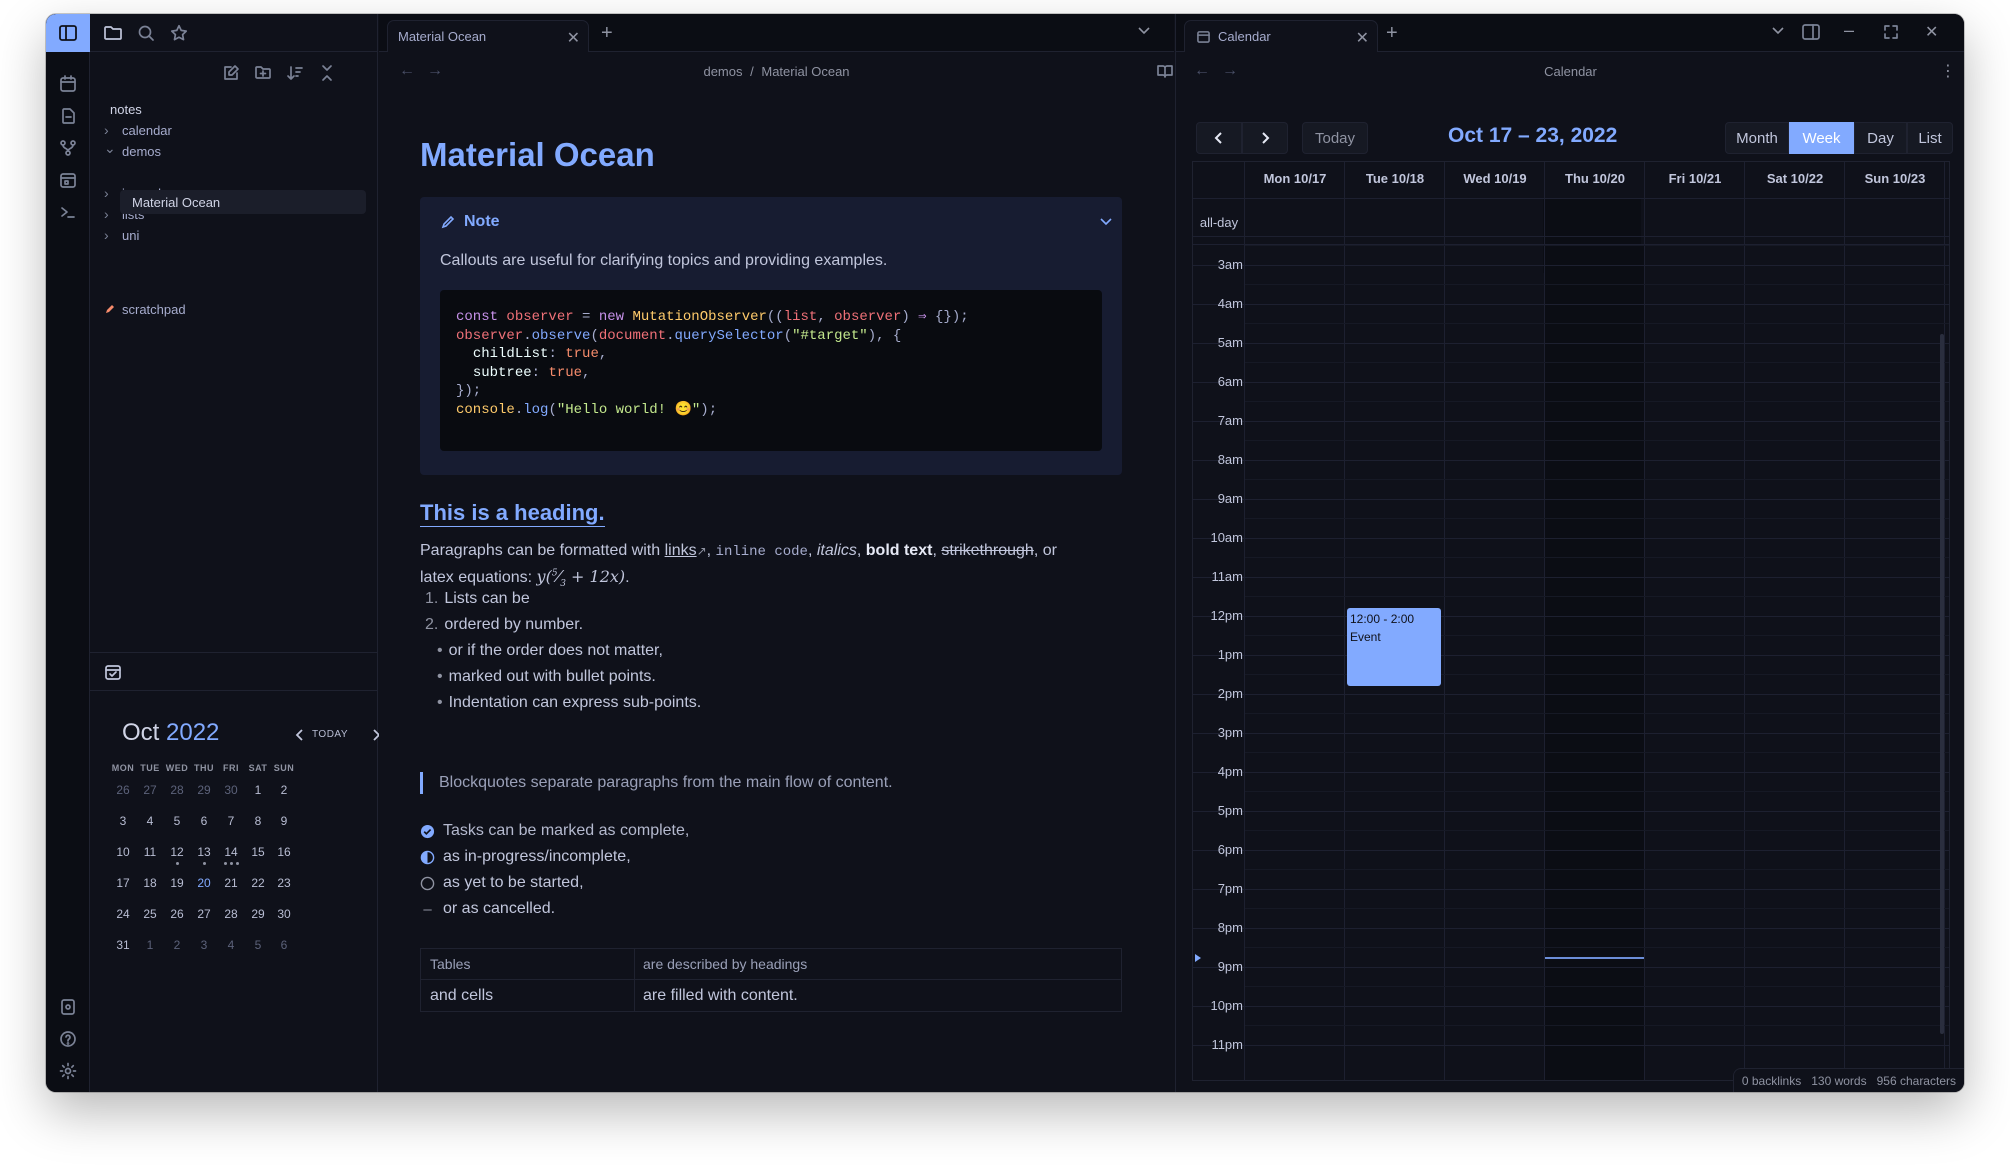 The height and width of the screenshot is (1170, 2010). Describe the element at coordinates (1931, 32) in the screenshot. I see `close-window-icon: ✕` at that location.